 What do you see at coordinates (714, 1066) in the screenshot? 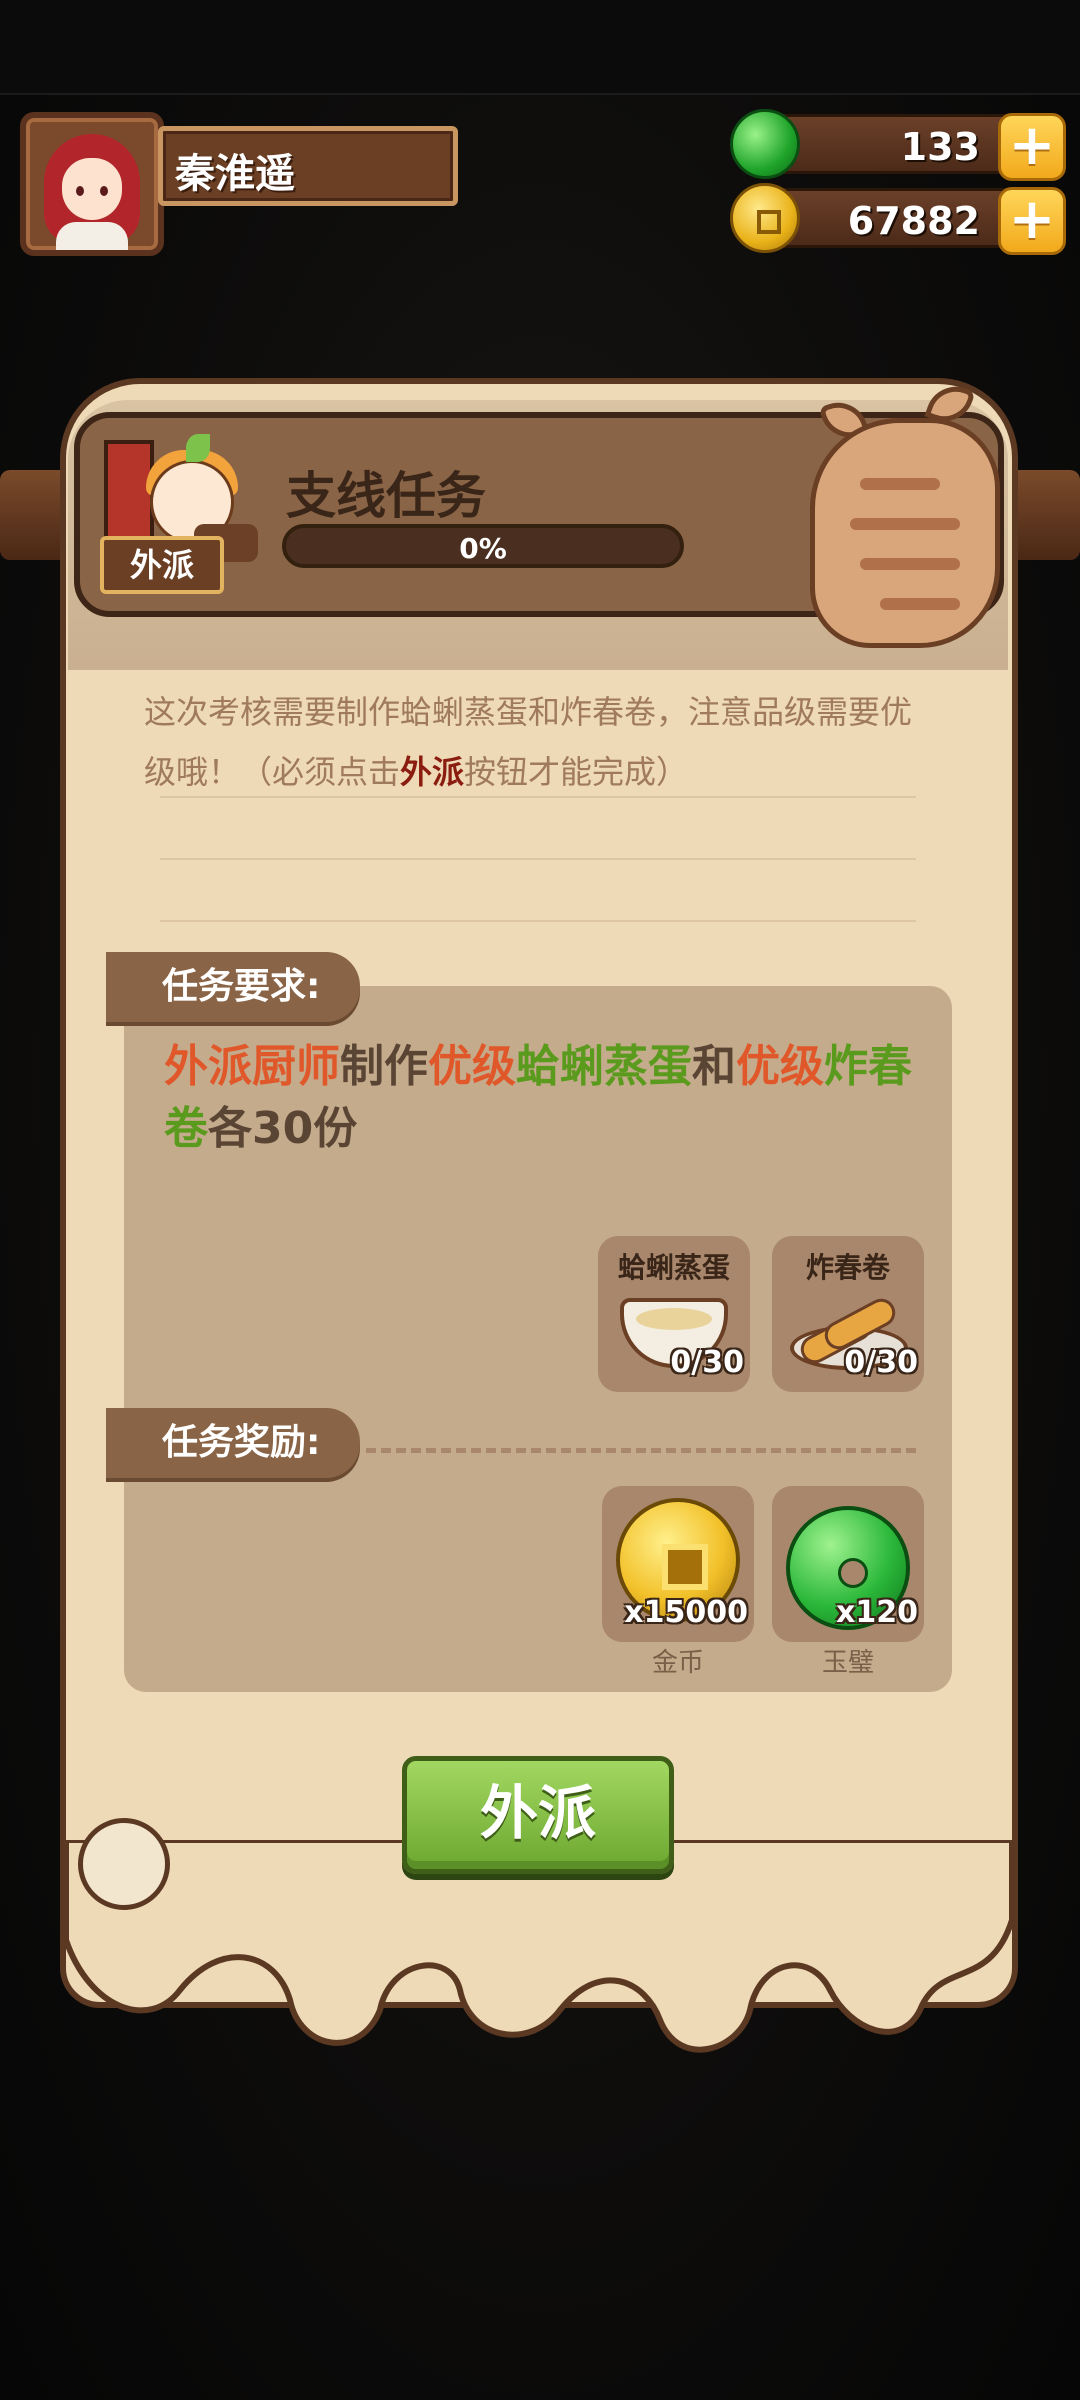
I see `requirements-text-segment: 和` at bounding box center [714, 1066].